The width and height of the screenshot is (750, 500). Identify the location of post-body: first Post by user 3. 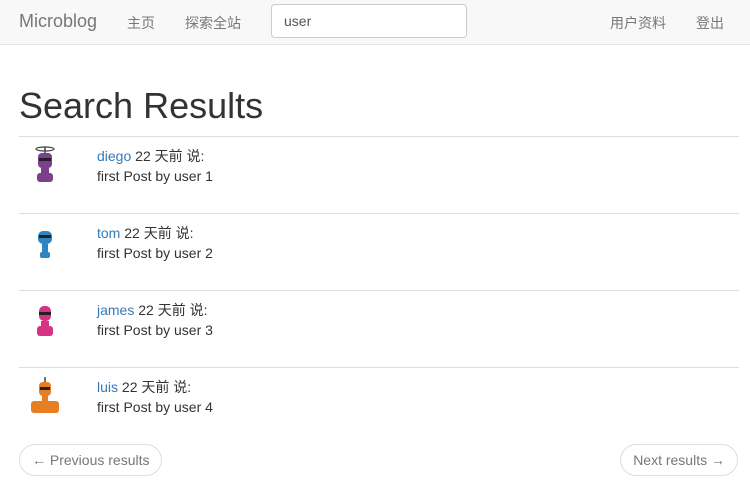
(155, 330).